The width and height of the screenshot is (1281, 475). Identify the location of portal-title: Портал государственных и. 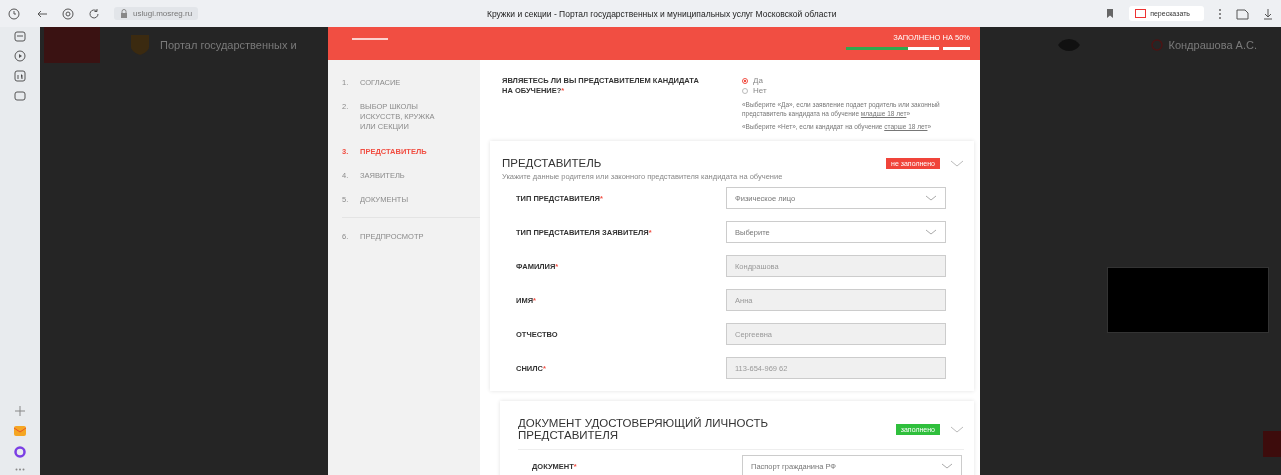
(228, 45).